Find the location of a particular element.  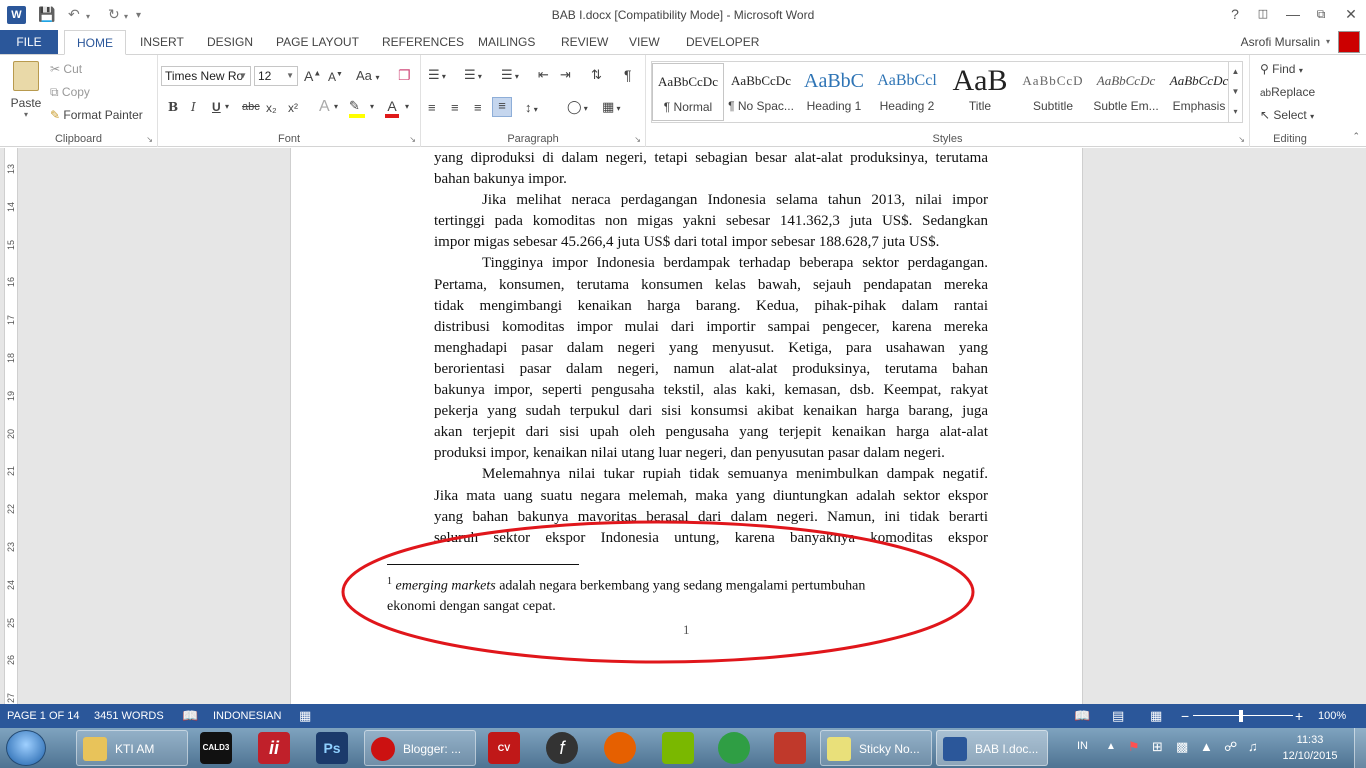

underline-button: U is located at coordinates (216, 107).